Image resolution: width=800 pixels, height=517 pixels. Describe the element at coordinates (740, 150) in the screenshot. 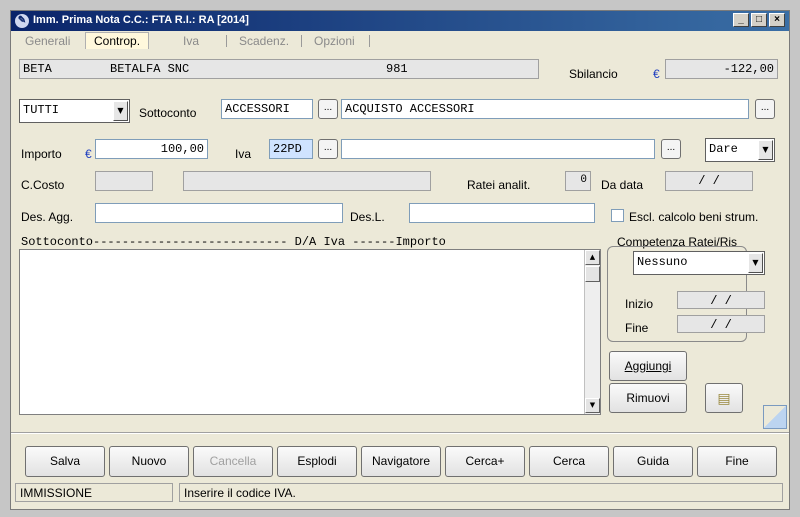

I see `dare-avere-select: Dare ▼` at that location.